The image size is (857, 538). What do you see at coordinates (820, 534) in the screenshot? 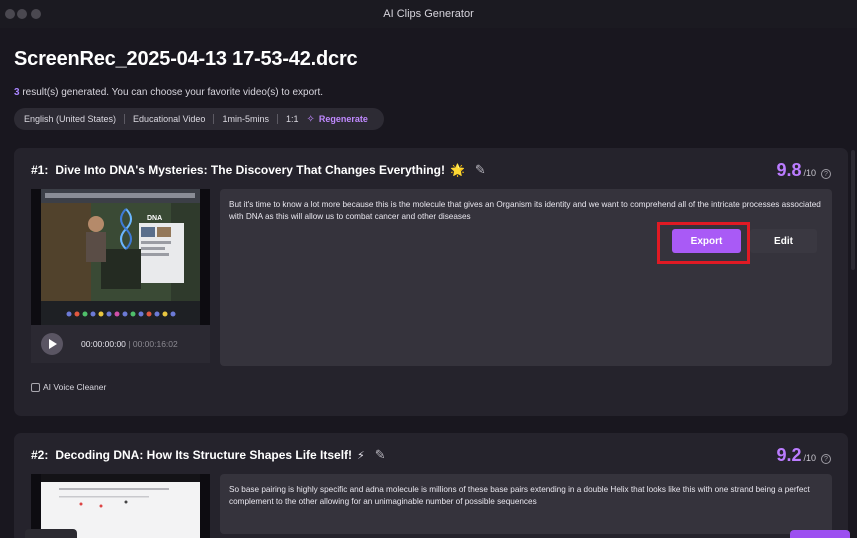
I see `bottom-right-button` at bounding box center [820, 534].